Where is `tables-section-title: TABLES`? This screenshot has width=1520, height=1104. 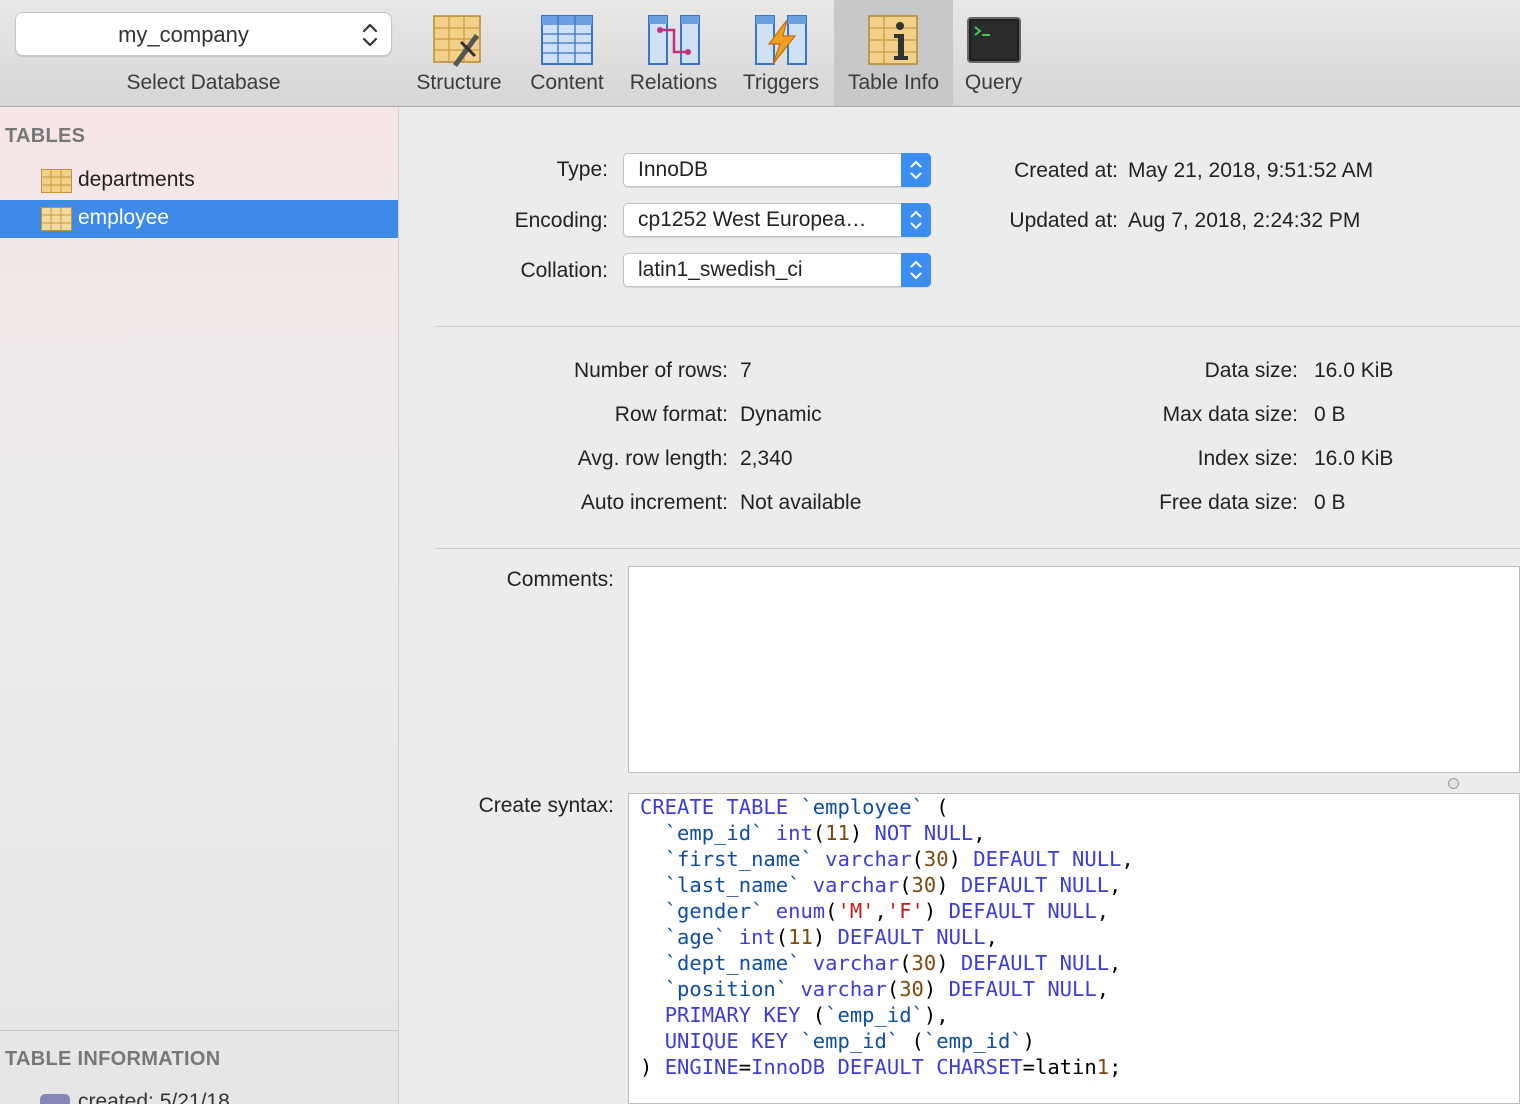
tables-section-title: TABLES is located at coordinates (45, 136).